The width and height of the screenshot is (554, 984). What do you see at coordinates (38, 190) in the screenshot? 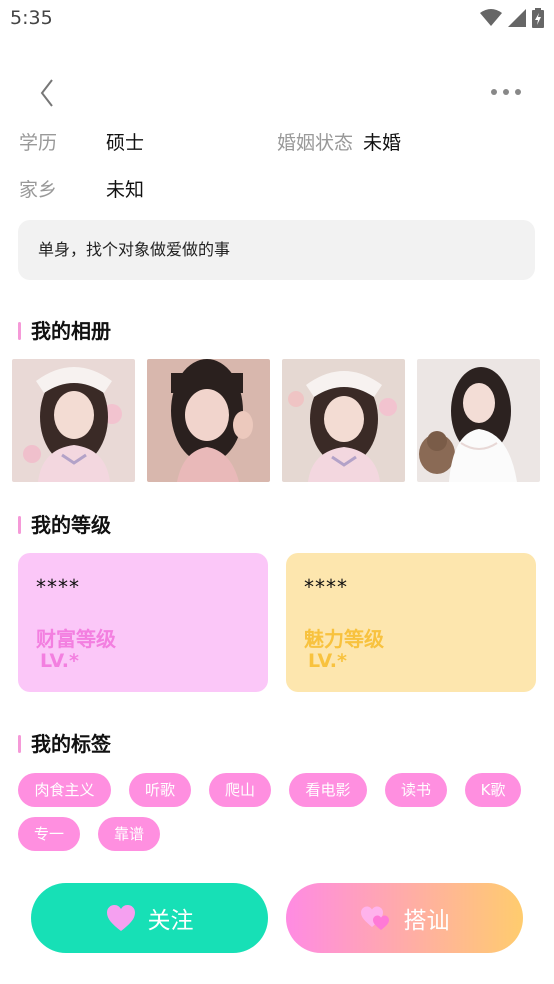
I see `hometown-label: 家乡` at bounding box center [38, 190].